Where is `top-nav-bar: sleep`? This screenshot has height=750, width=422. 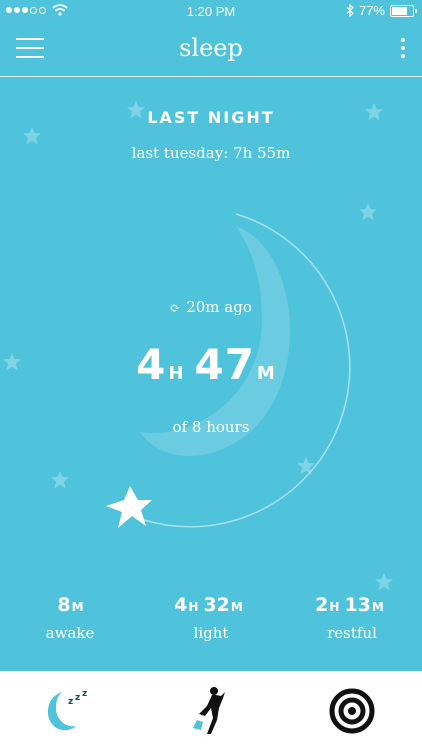
top-nav-bar: sleep is located at coordinates (211, 50).